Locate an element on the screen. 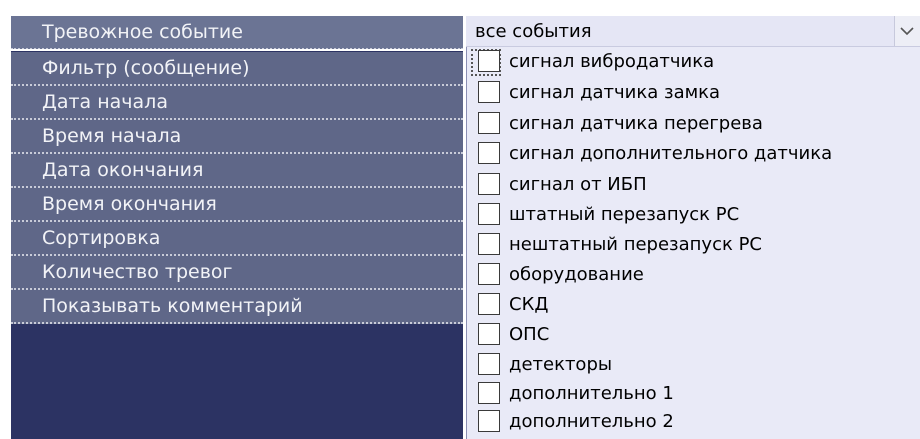 The height and width of the screenshot is (439, 920). param-label: Показывать комментарий is located at coordinates (172, 306).